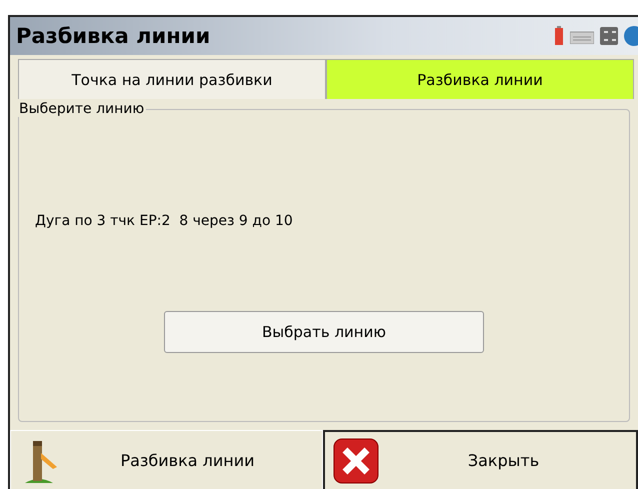  What do you see at coordinates (609, 36) in the screenshot?
I see `calculator-icon` at bounding box center [609, 36].